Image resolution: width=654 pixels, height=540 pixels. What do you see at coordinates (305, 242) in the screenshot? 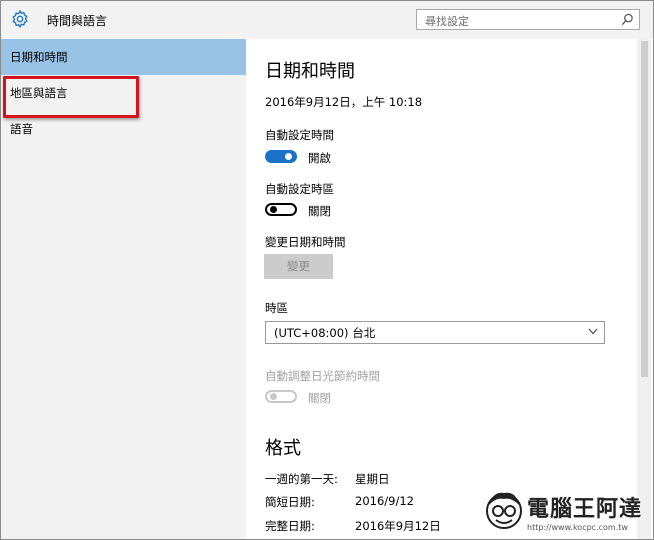
I see `change-datetime-label: 變更日期和時間` at bounding box center [305, 242].